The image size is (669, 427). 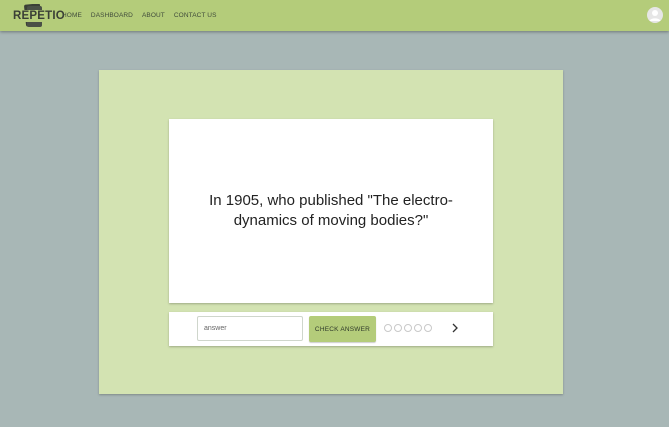 I want to click on app-logo: REPETIO, so click(x=39, y=16).